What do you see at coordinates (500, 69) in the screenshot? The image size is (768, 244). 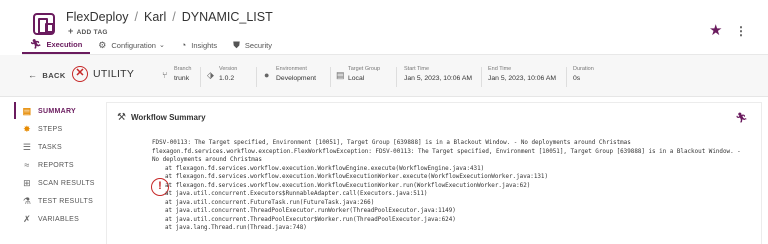 I see `field-label: End Time` at bounding box center [500, 69].